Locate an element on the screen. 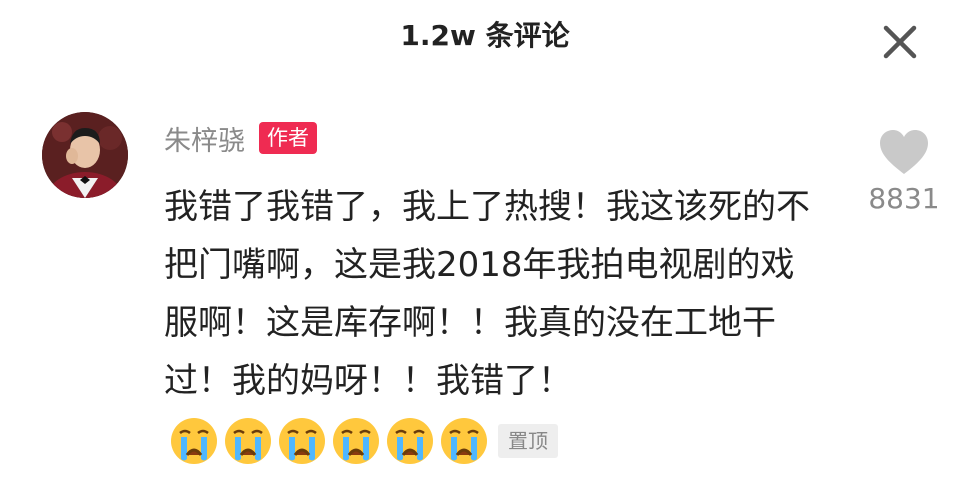 The width and height of the screenshot is (970, 485). author-row: 朱梓骁 作者 is located at coordinates (240, 138).